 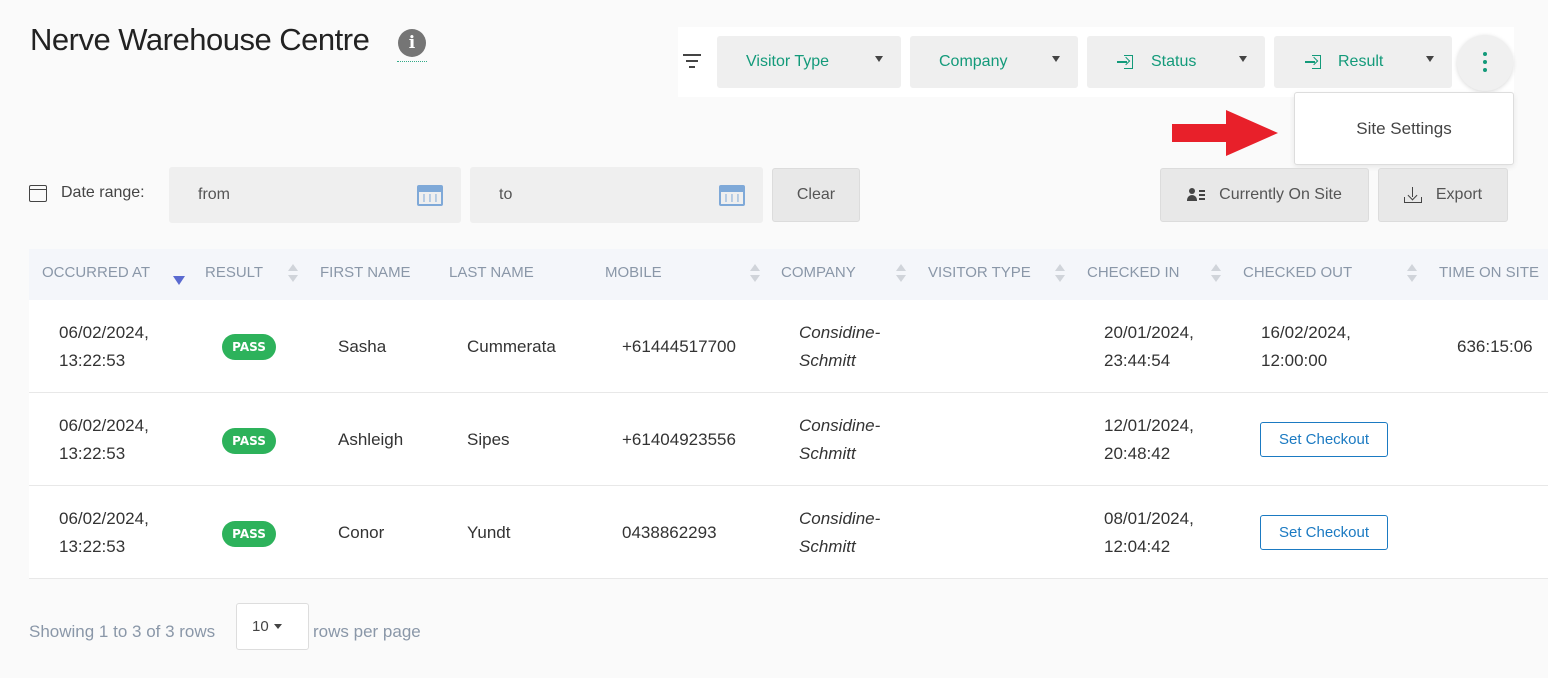 I want to click on kebab-icon, so click(x=1485, y=63).